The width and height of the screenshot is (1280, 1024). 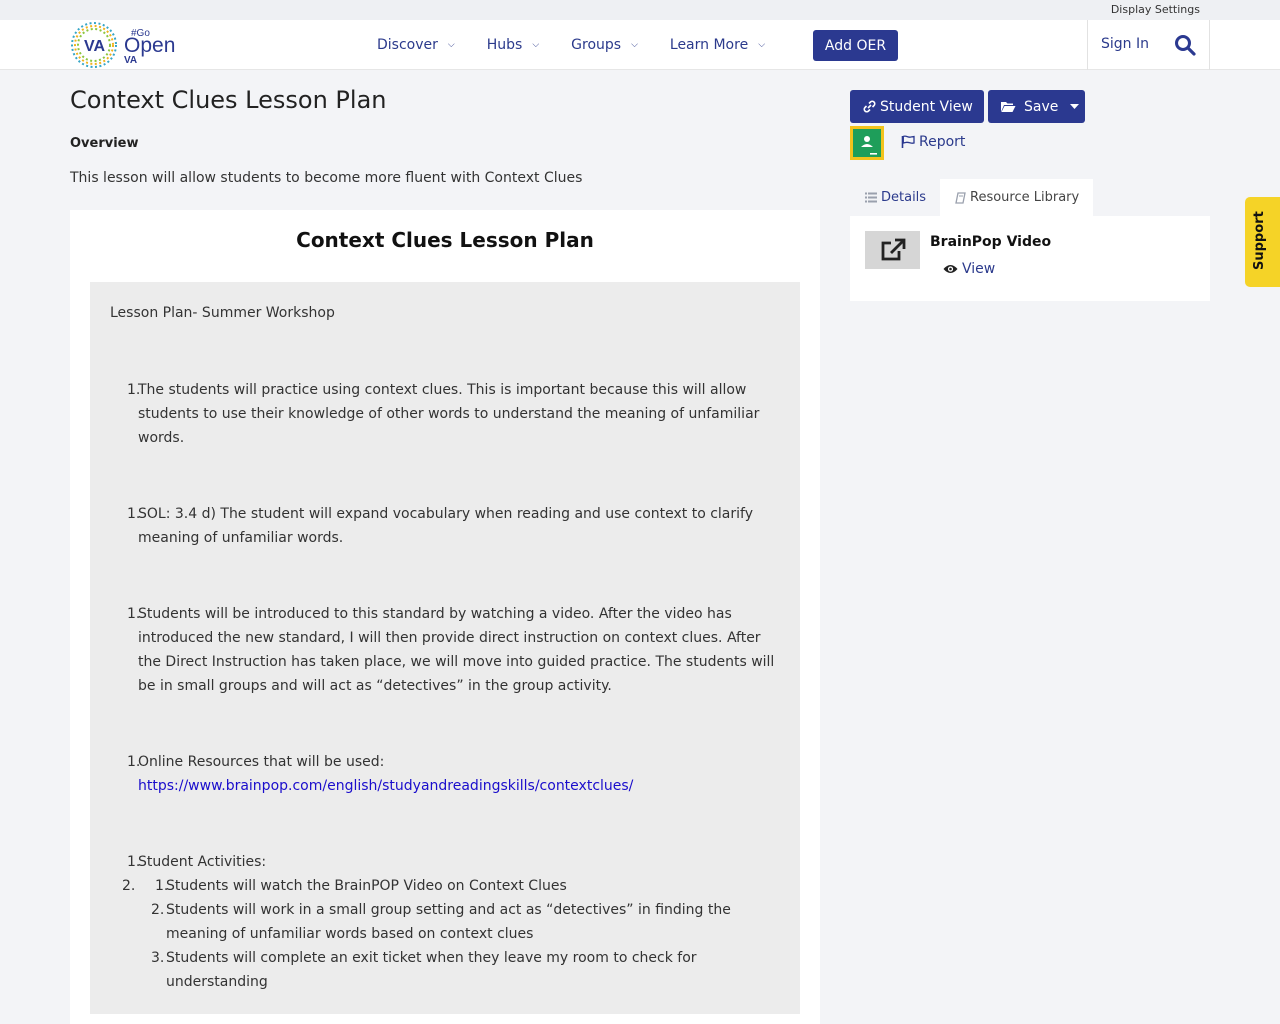 I want to click on search-icon, so click(x=1185, y=45).